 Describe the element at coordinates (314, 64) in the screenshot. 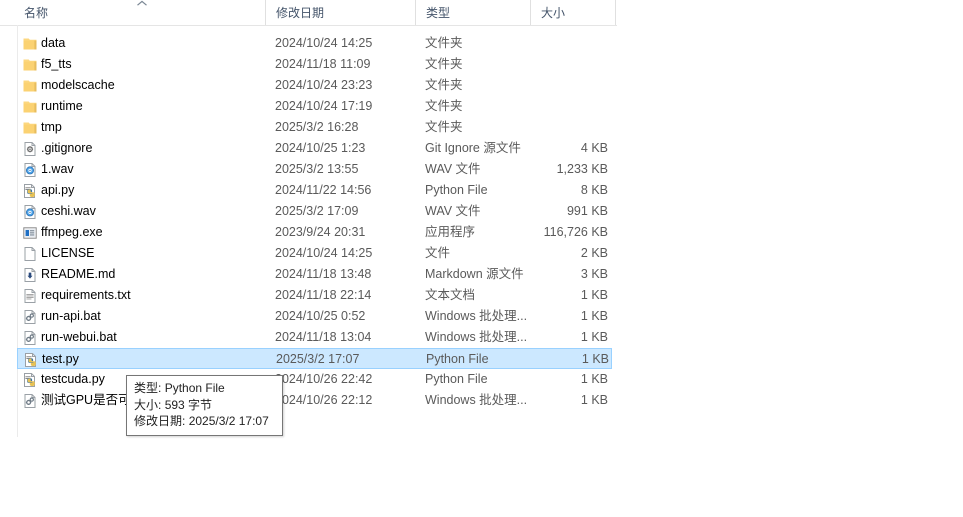

I see `table-row-content: f5_tts 2024/11/18 11:09 文件夹` at that location.